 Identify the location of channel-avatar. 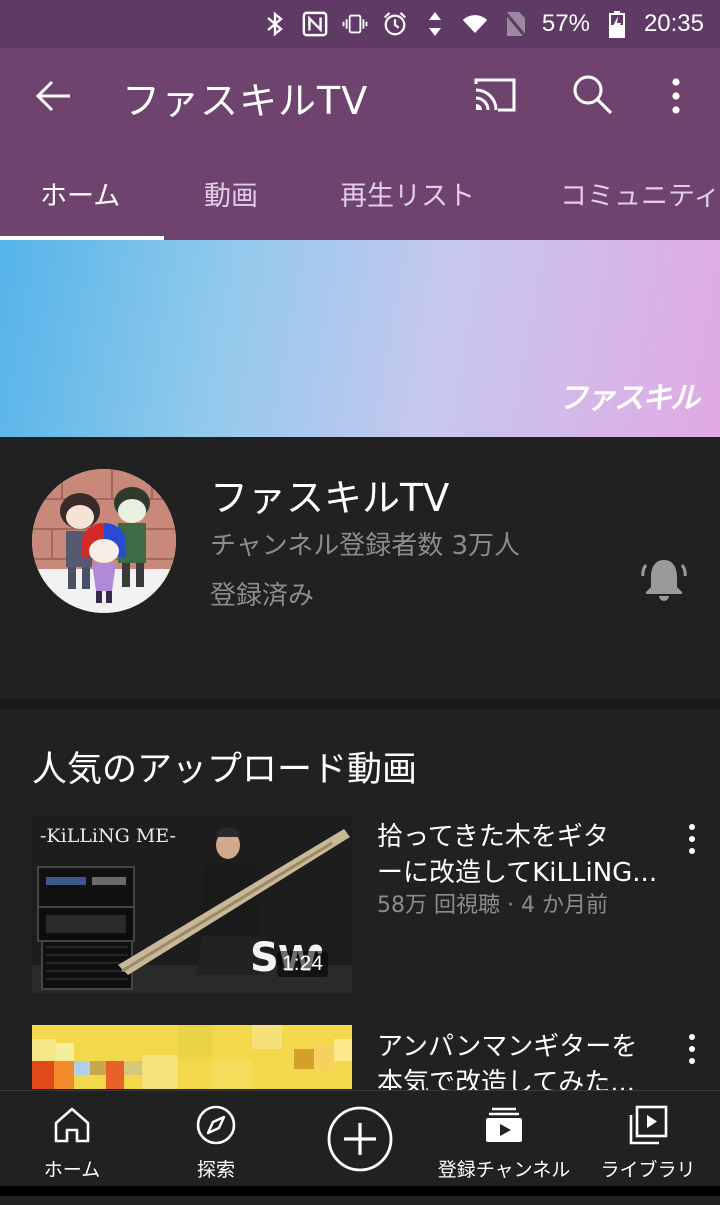
(104, 541).